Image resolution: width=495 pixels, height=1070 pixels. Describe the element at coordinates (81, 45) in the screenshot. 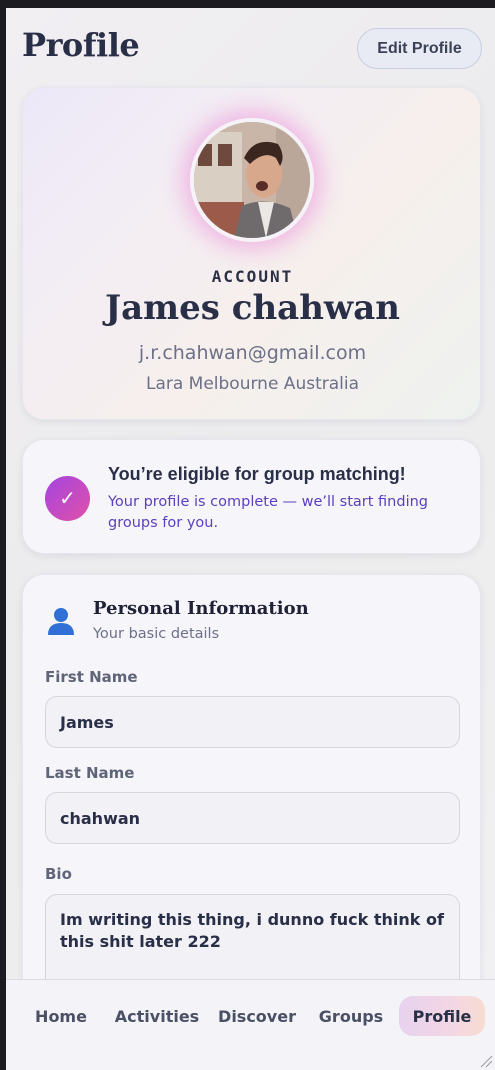

I see `page-title: Profile` at that location.